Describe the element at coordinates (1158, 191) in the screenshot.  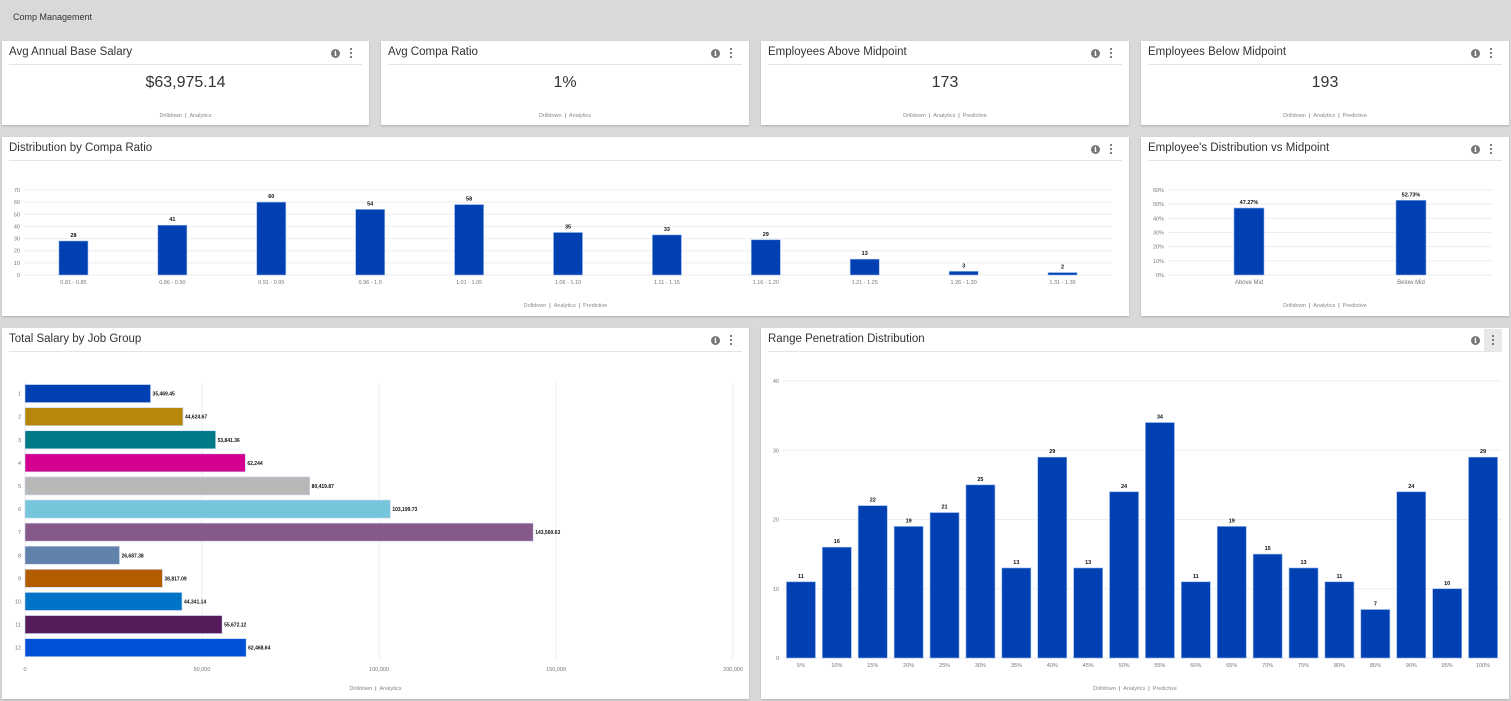
I see `y-tick-label: 60%` at that location.